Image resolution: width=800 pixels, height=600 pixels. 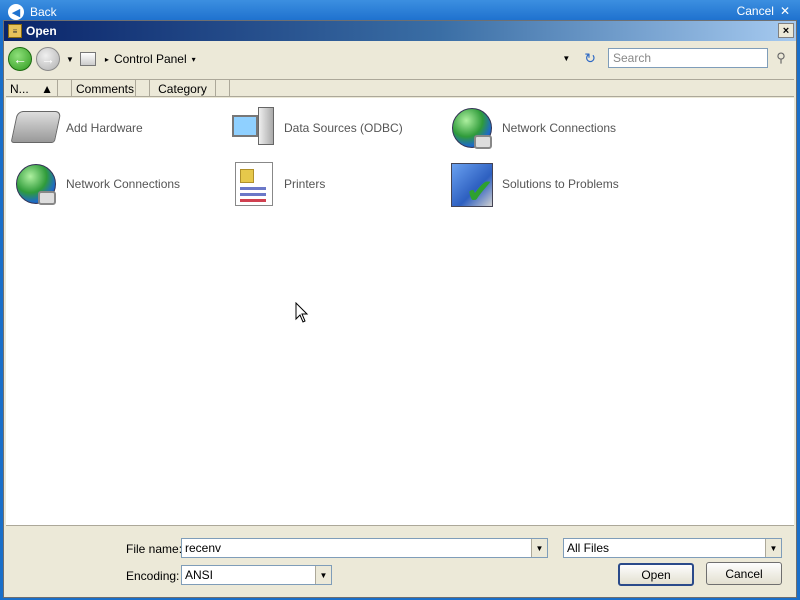 I want to click on refresh-icon: ↻, so click(x=590, y=58).